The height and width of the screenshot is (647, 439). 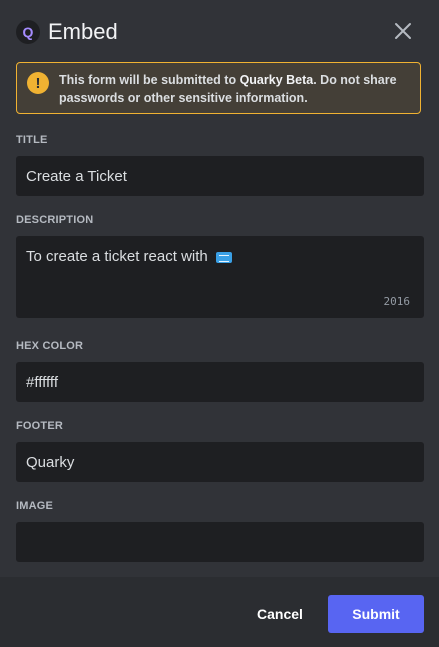 What do you see at coordinates (117, 256) in the screenshot?
I see `description-value: To create a ticket react with` at bounding box center [117, 256].